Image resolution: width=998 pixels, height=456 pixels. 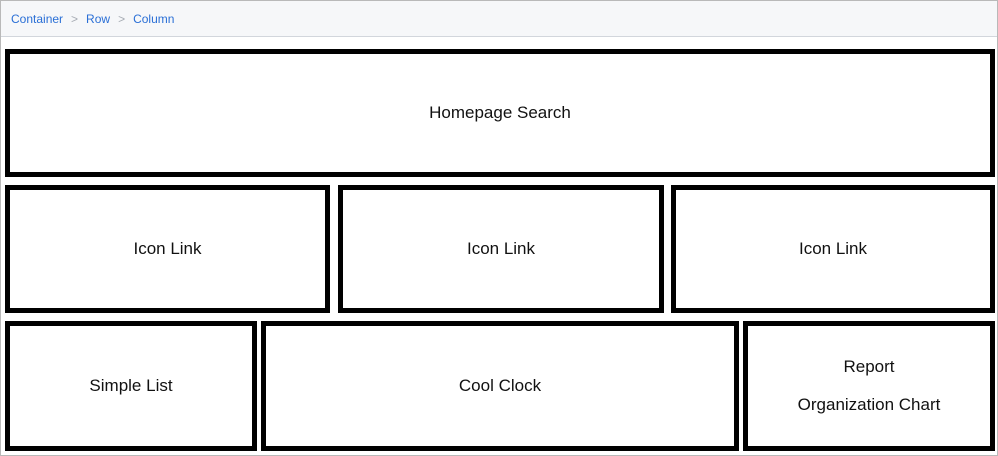 I want to click on portlet-sublabel: Organization Chart, so click(x=869, y=404).